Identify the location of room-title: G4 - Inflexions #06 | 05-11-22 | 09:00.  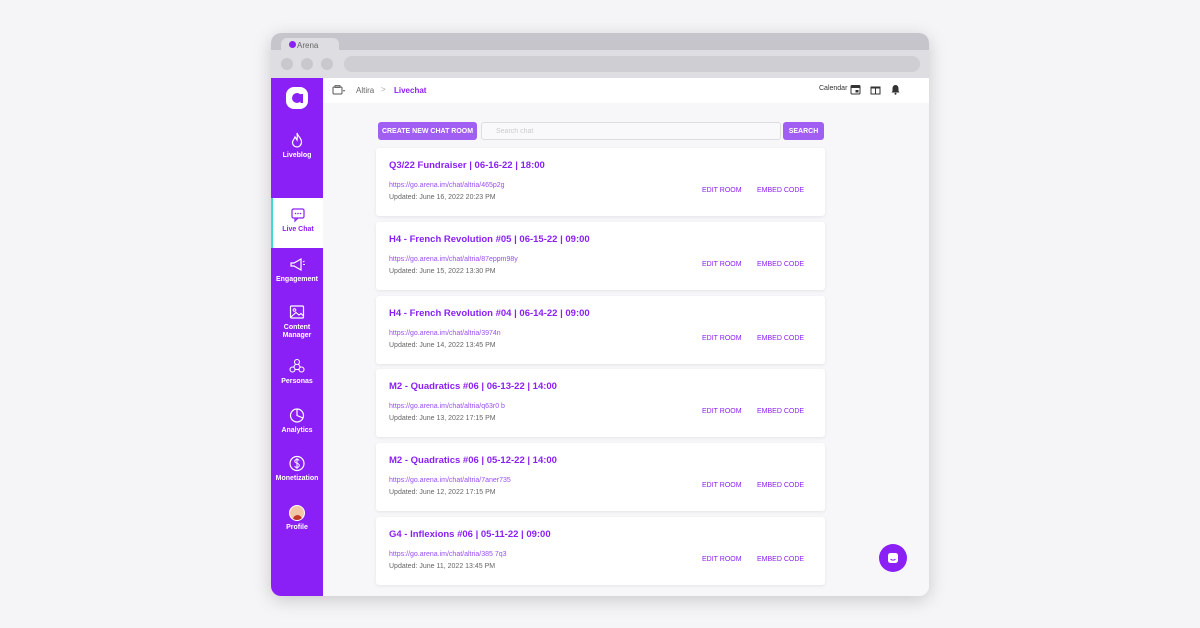
(470, 534).